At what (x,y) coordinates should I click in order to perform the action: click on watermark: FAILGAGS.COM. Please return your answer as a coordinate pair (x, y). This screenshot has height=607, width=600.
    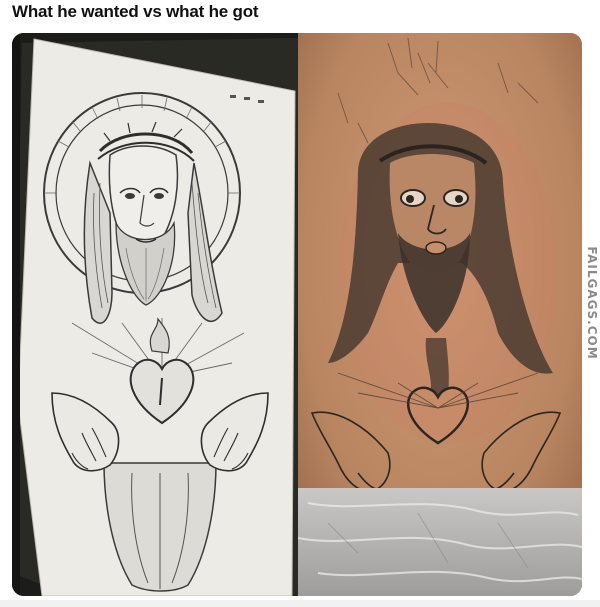
    Looking at the image, I should click on (591, 302).